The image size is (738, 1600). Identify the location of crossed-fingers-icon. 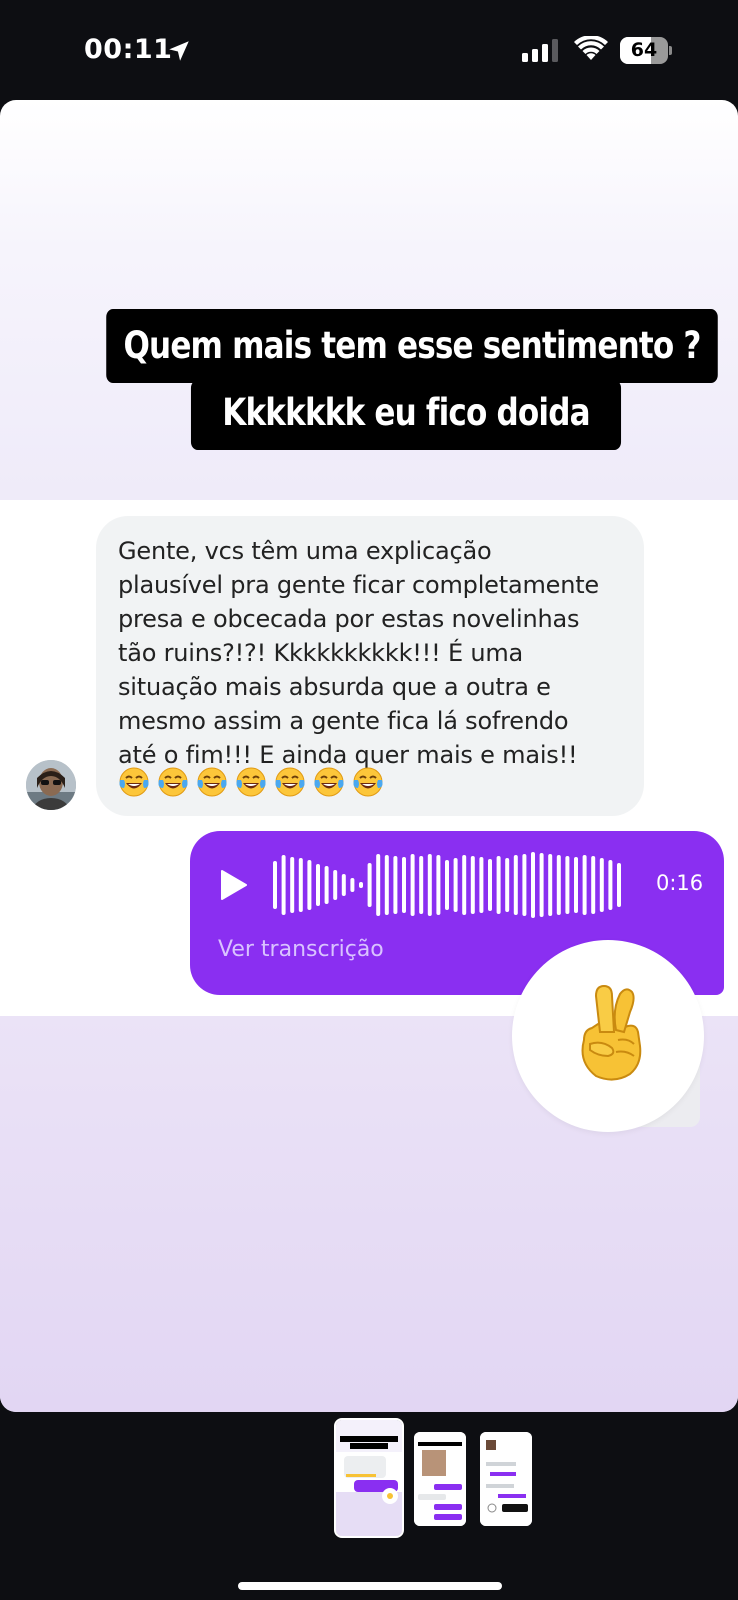
(611, 1032).